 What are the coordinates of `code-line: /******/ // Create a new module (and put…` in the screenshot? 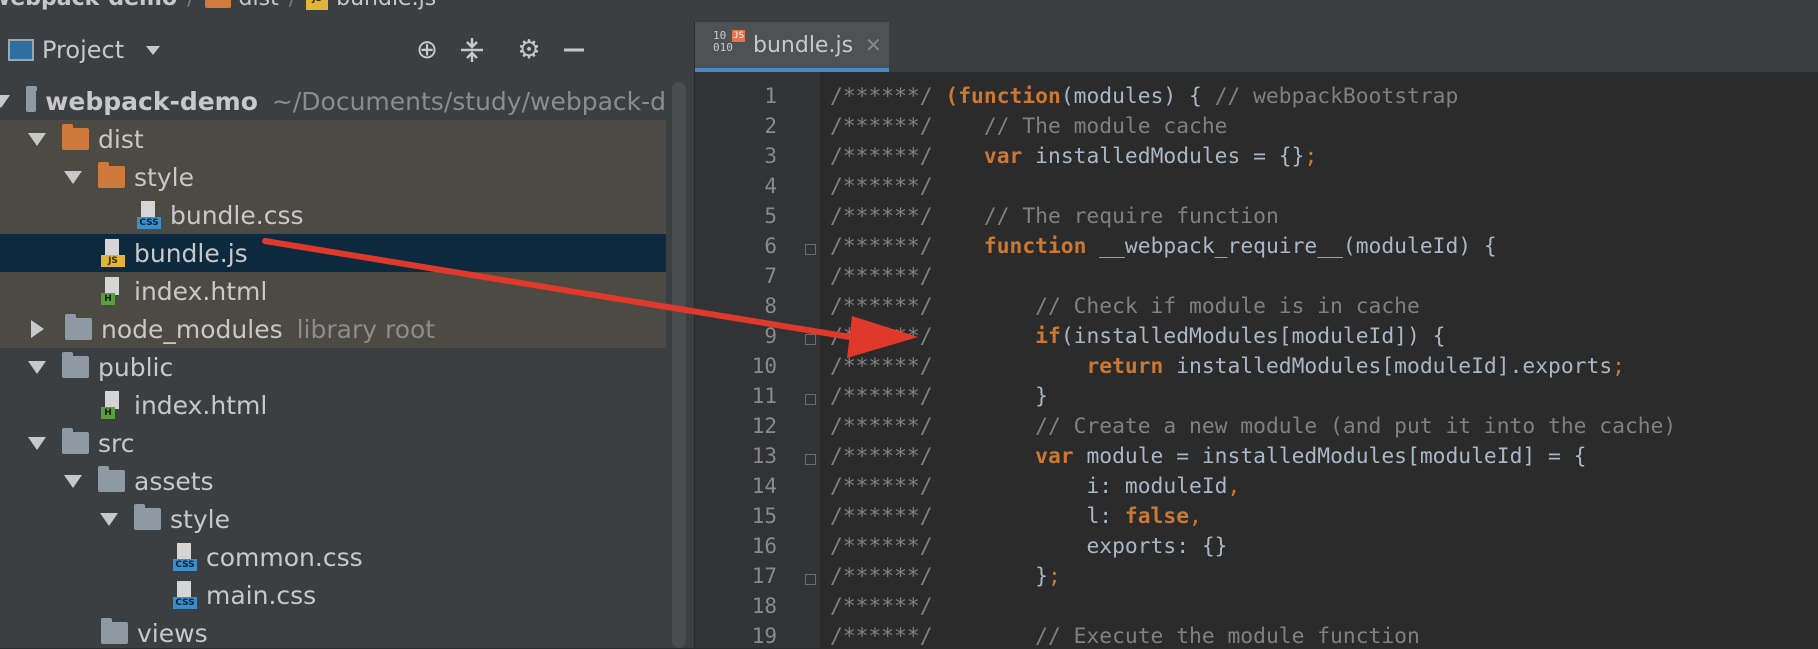 It's located at (1253, 426).